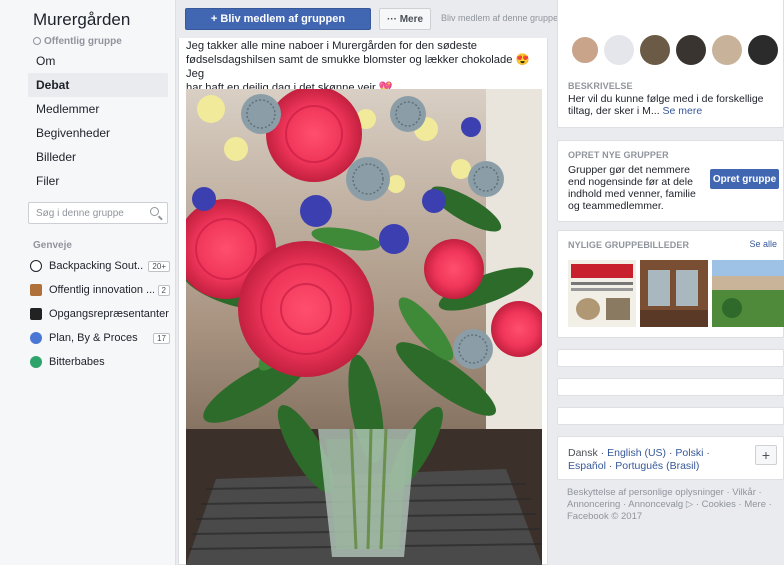  I want to click on more-button: ··· Mere, so click(405, 19).